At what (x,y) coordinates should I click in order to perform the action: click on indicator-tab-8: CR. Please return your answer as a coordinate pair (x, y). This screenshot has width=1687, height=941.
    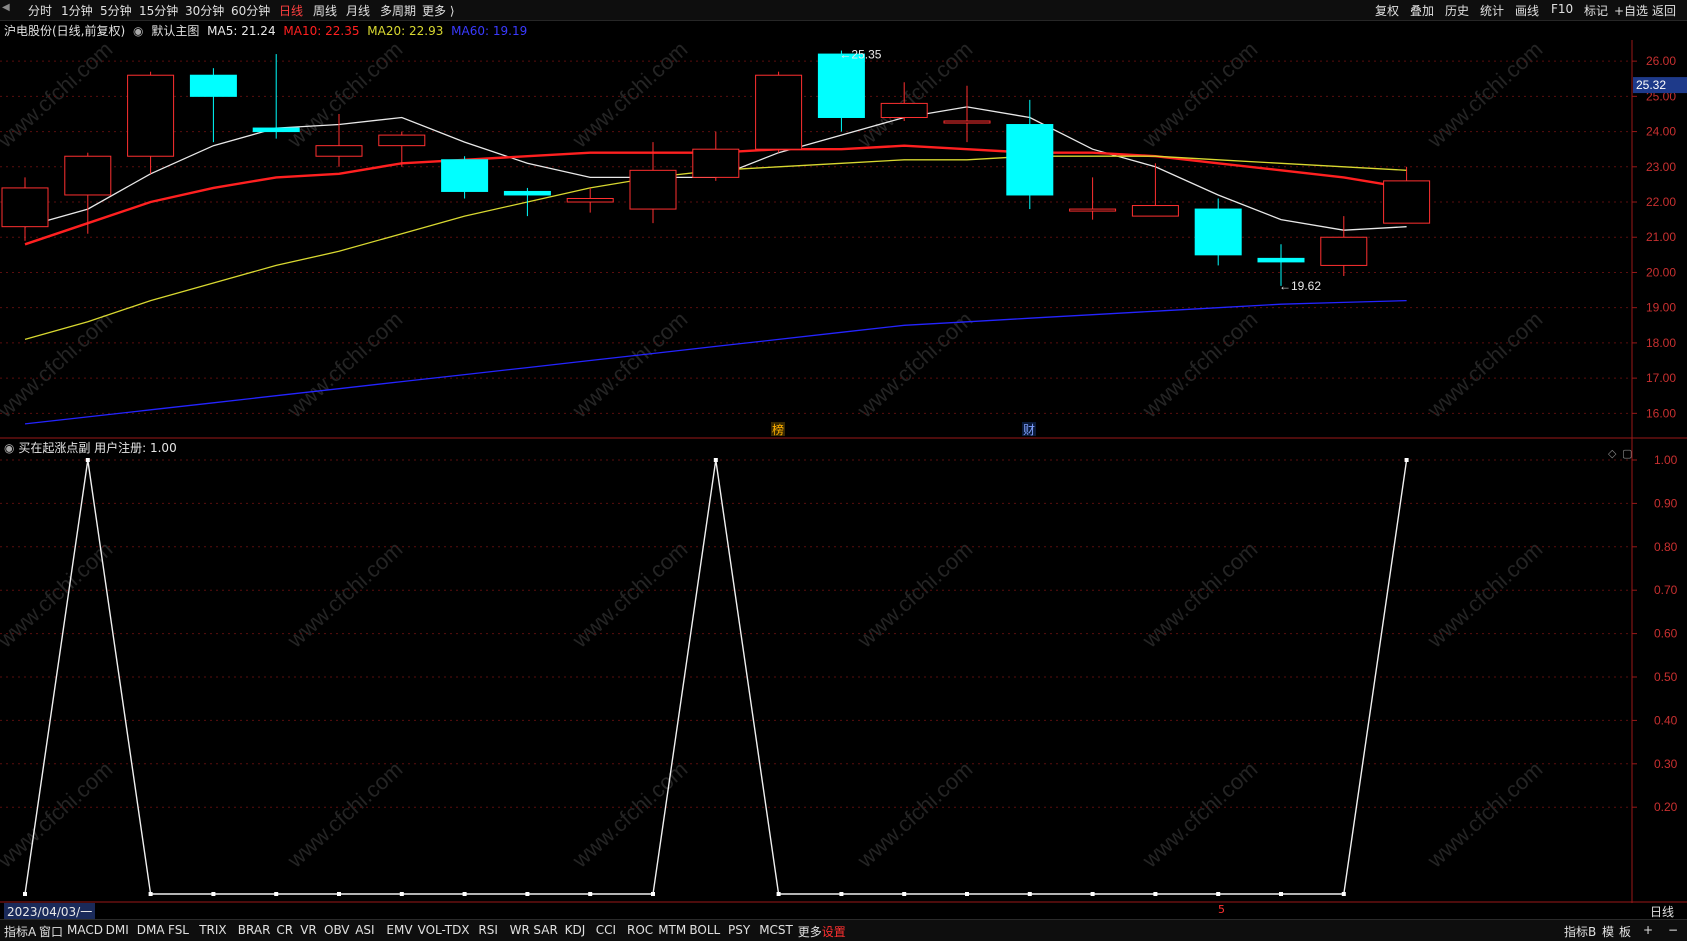
    Looking at the image, I should click on (284, 930).